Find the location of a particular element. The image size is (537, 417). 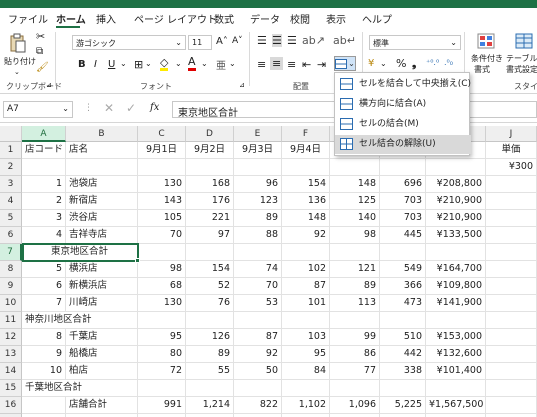

cell-h5: 703 is located at coordinates (403, 218).